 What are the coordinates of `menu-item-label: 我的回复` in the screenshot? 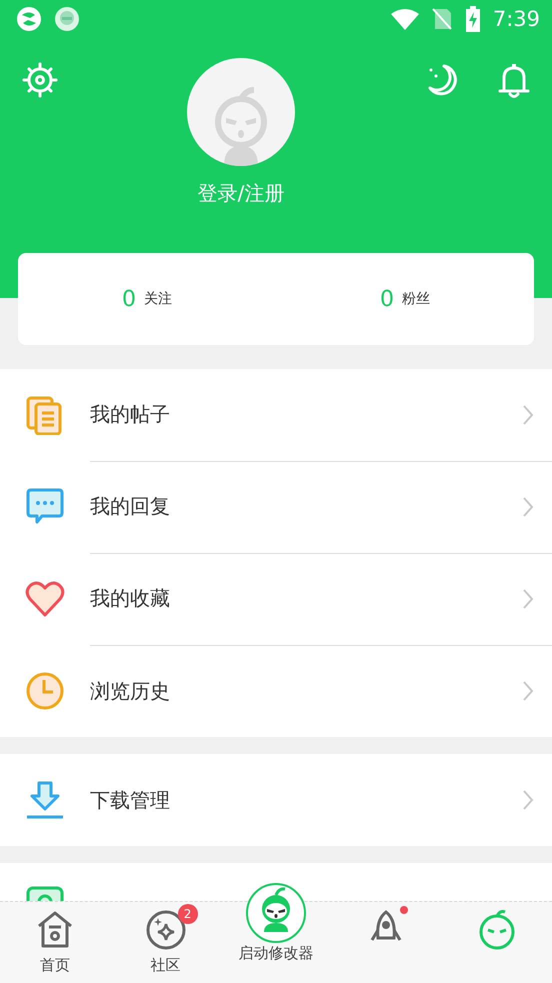 It's located at (130, 506).